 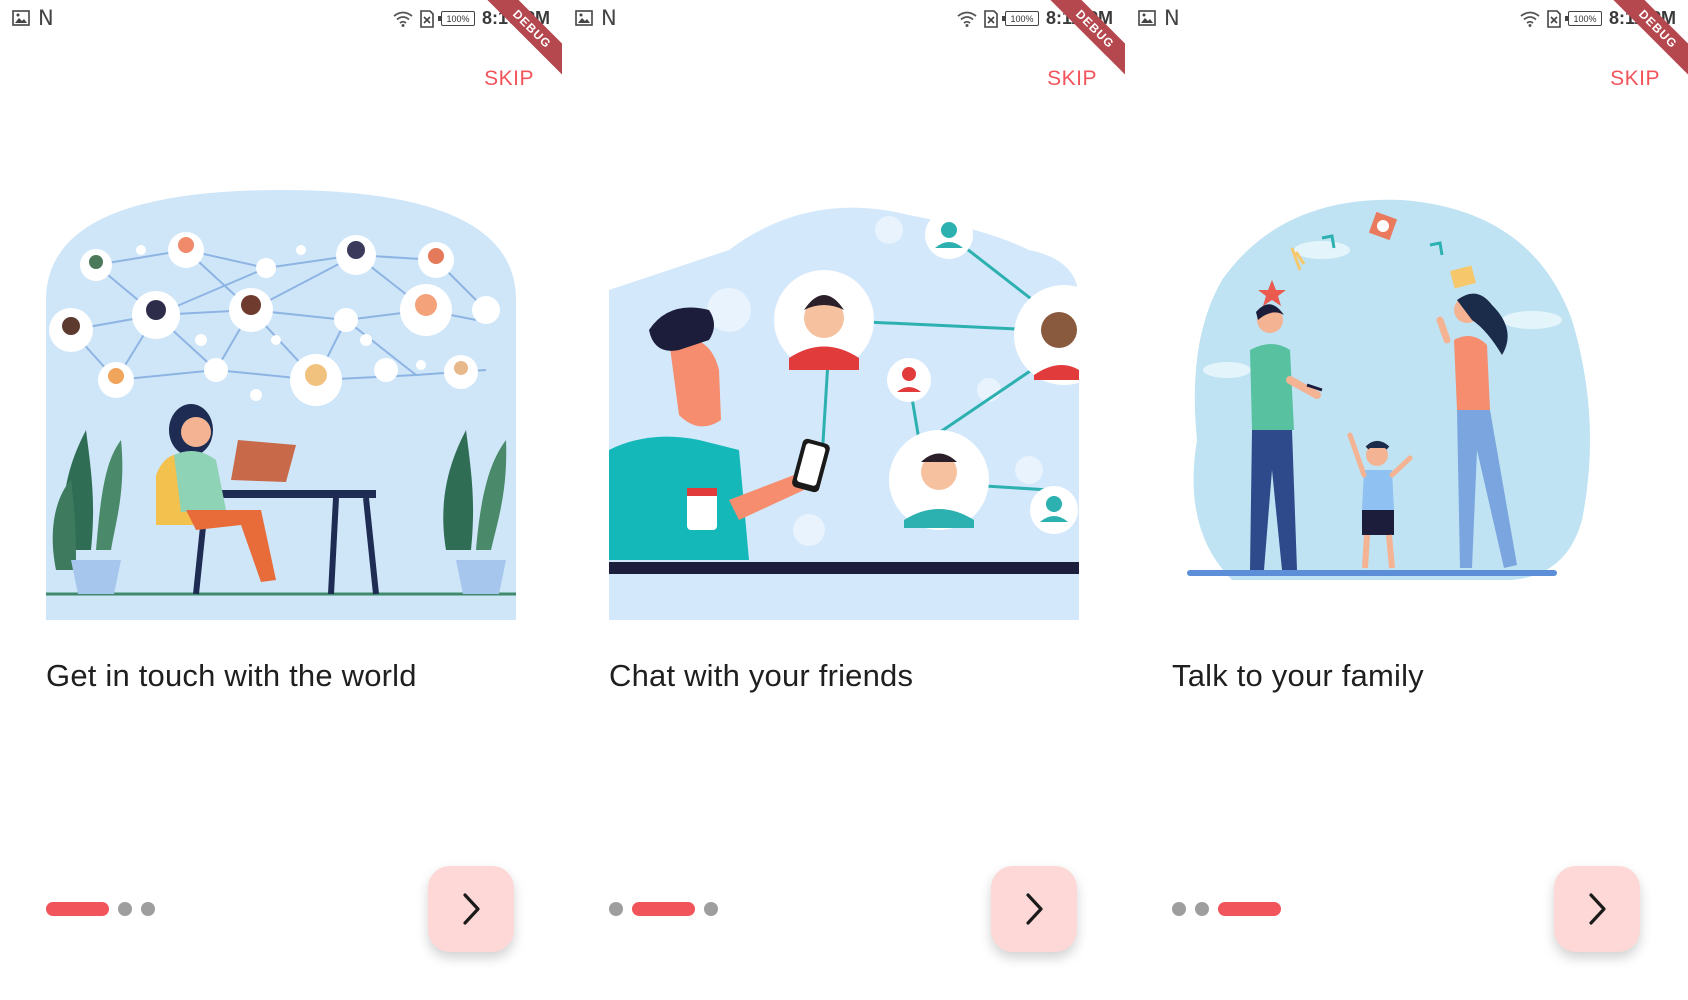 I want to click on friends-chat-illustration, so click(x=844, y=413).